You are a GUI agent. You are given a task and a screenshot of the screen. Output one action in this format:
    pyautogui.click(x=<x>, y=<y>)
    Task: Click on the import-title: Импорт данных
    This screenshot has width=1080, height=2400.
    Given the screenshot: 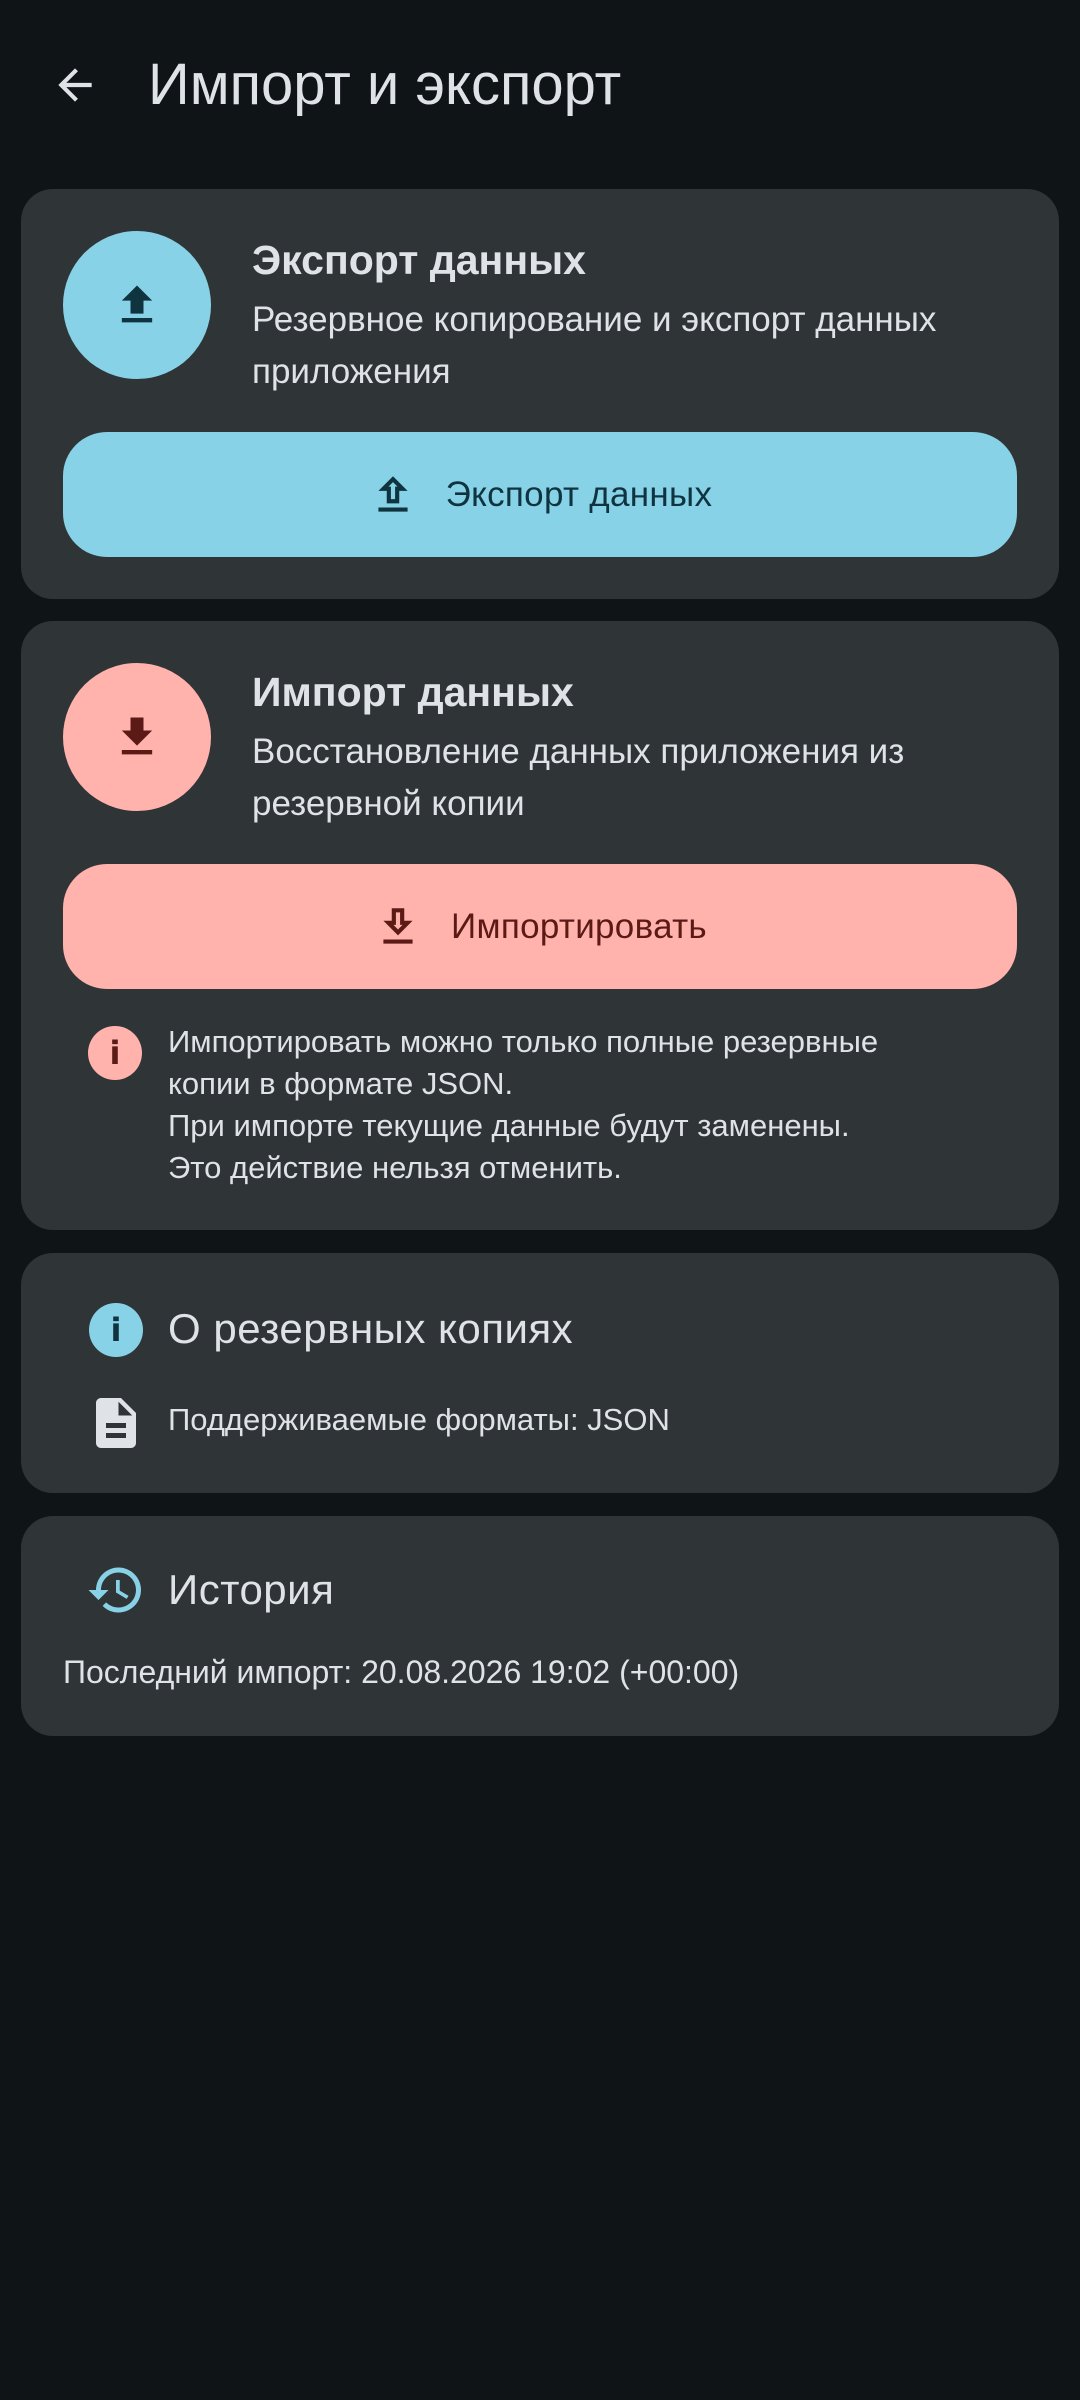 What is the action you would take?
    pyautogui.click(x=413, y=692)
    